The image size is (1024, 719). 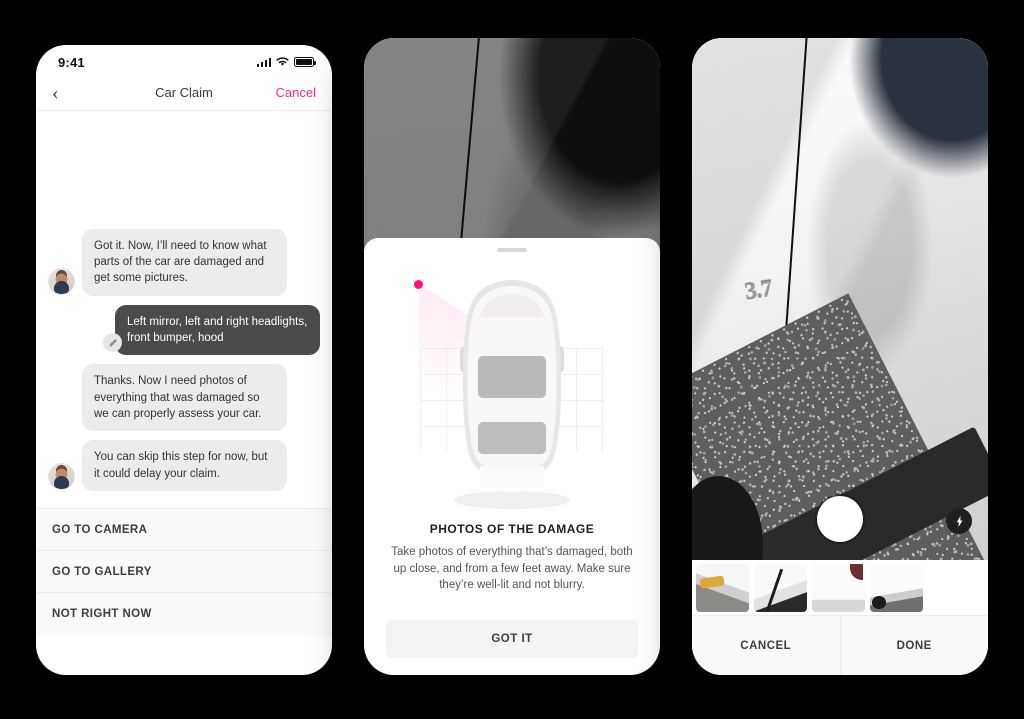 What do you see at coordinates (759, 291) in the screenshot?
I see `car-model-badge: 3.7` at bounding box center [759, 291].